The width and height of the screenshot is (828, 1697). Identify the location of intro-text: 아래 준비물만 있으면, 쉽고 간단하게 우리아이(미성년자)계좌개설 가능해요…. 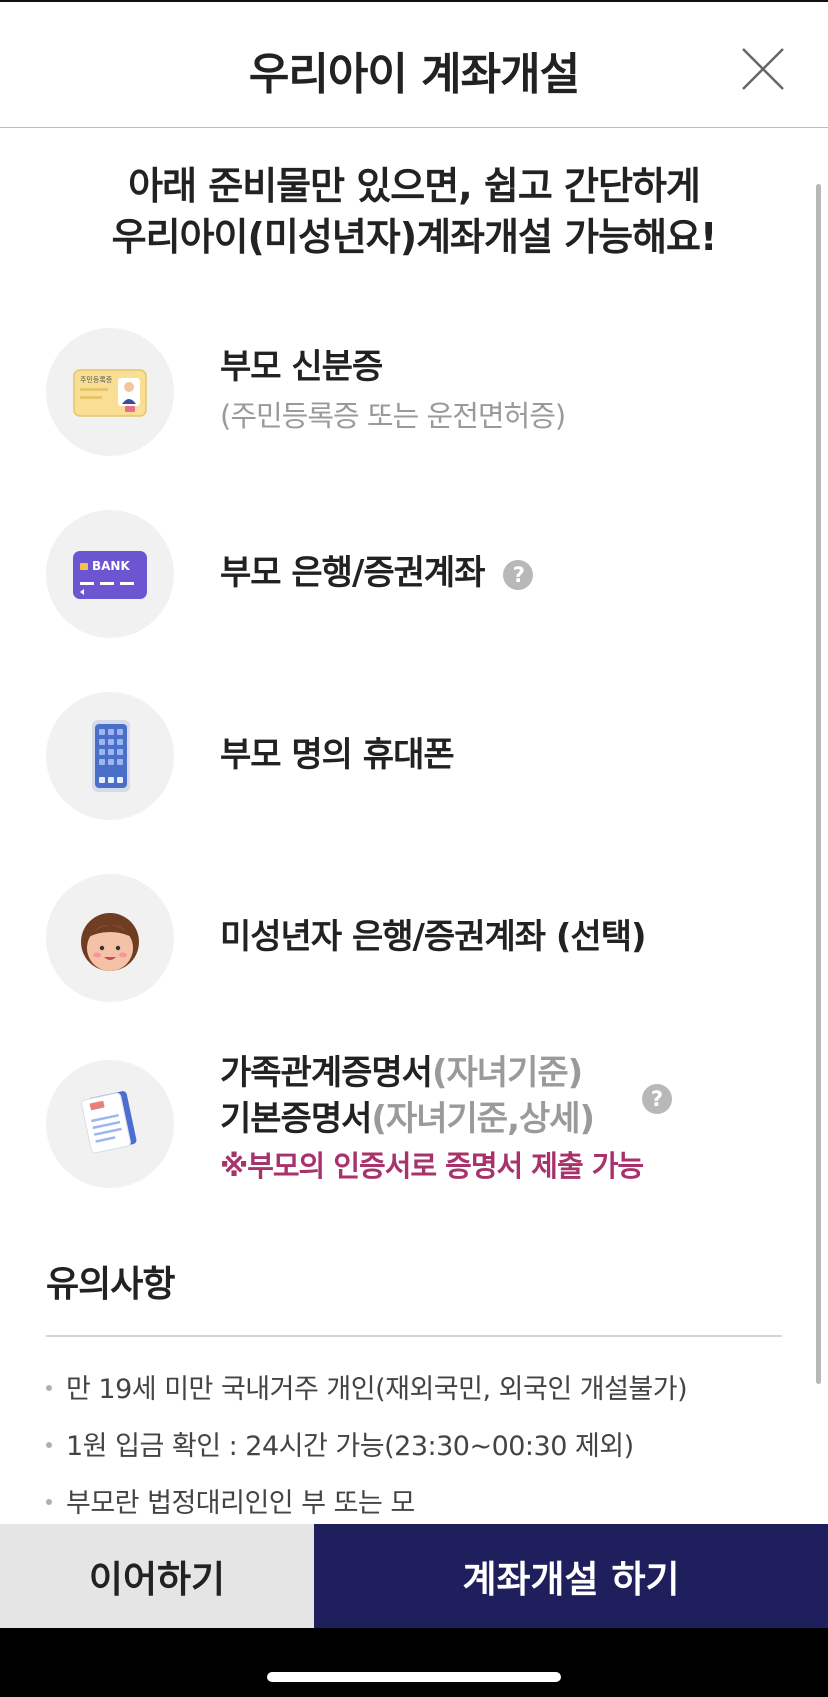
(414, 212).